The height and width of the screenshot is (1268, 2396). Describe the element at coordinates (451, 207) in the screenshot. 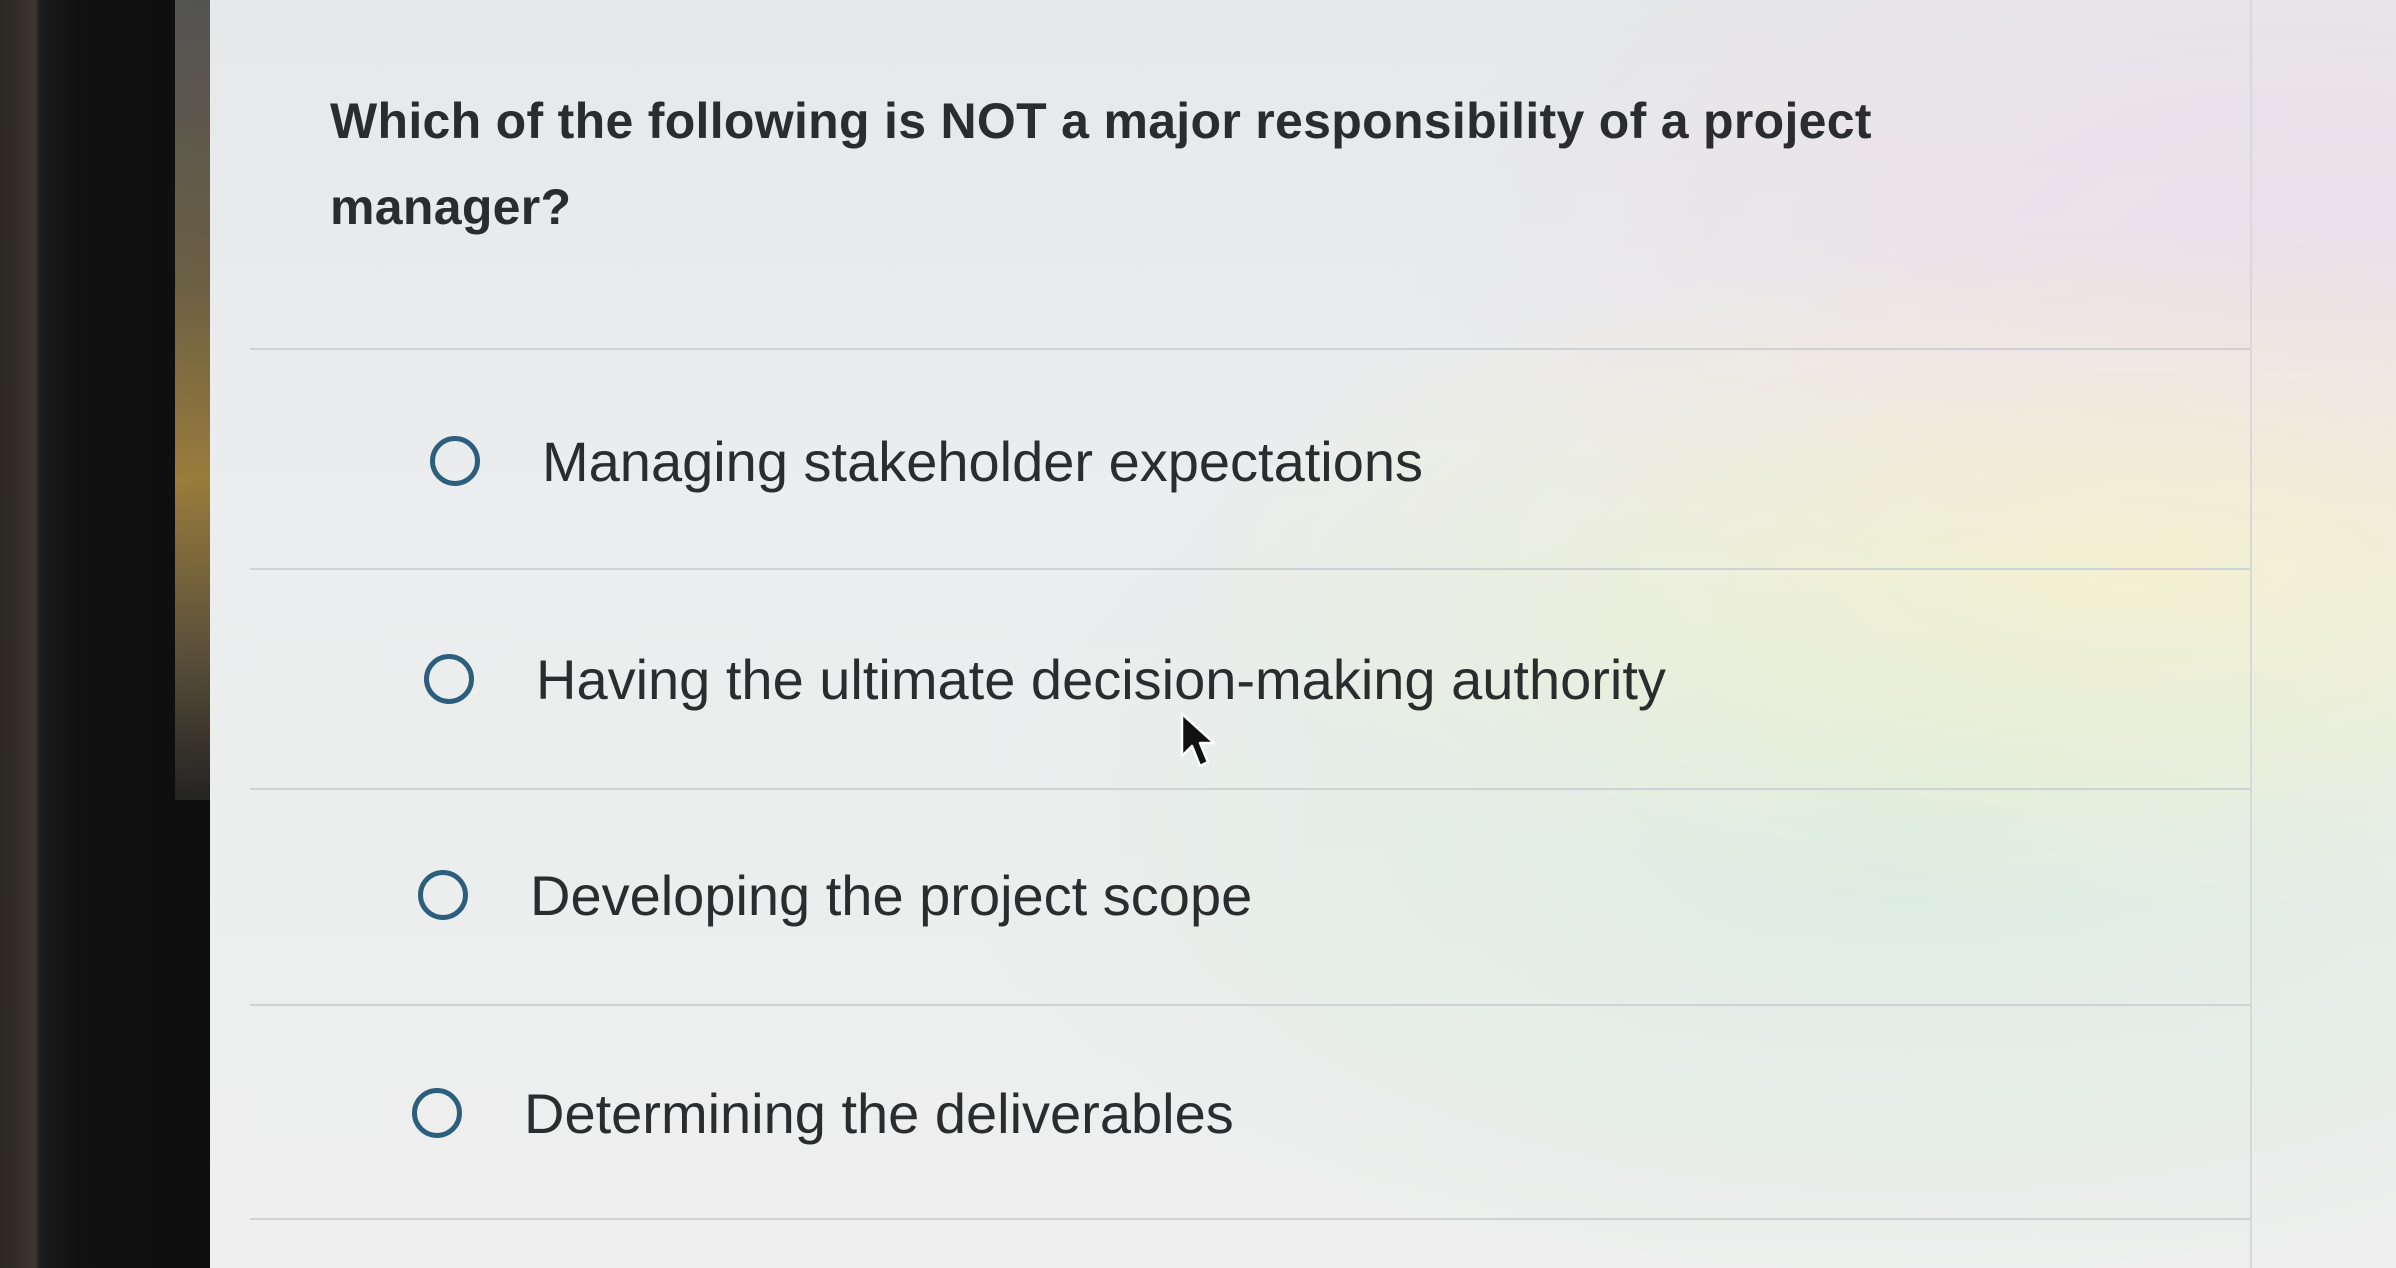

I see `question-line-2: manager?` at that location.